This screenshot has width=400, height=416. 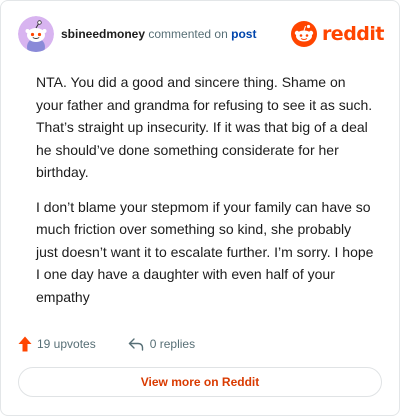 I want to click on commented-on-text: commented on, so click(x=188, y=34).